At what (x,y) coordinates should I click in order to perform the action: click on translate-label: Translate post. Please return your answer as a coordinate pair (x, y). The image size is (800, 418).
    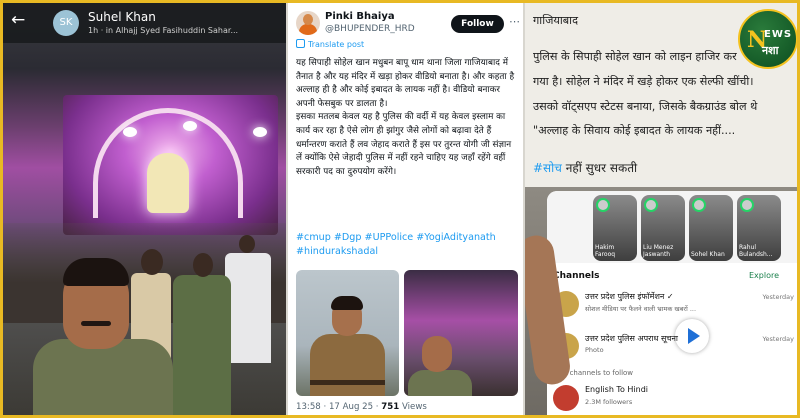
    Looking at the image, I should click on (336, 44).